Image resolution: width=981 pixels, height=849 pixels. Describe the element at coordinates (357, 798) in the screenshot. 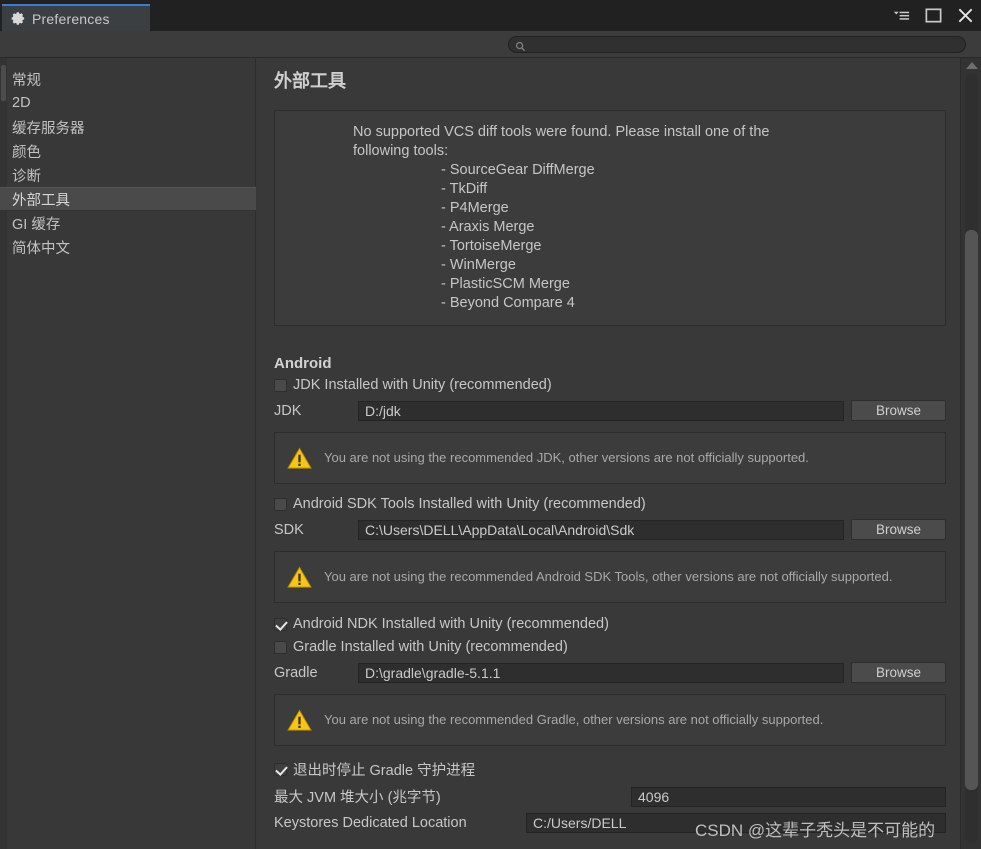

I see `jvm-heap-label: 最大 JVM 堆大小 (兆字节)` at that location.